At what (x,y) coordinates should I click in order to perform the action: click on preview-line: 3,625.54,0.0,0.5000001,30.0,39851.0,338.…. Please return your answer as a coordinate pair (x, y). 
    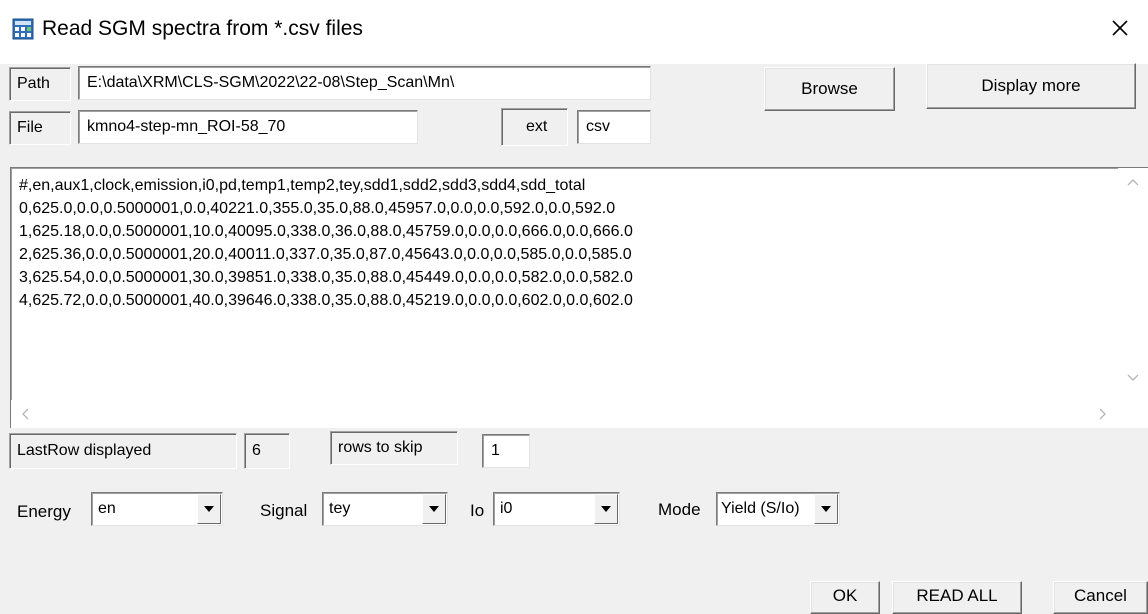
    Looking at the image, I should click on (326, 277).